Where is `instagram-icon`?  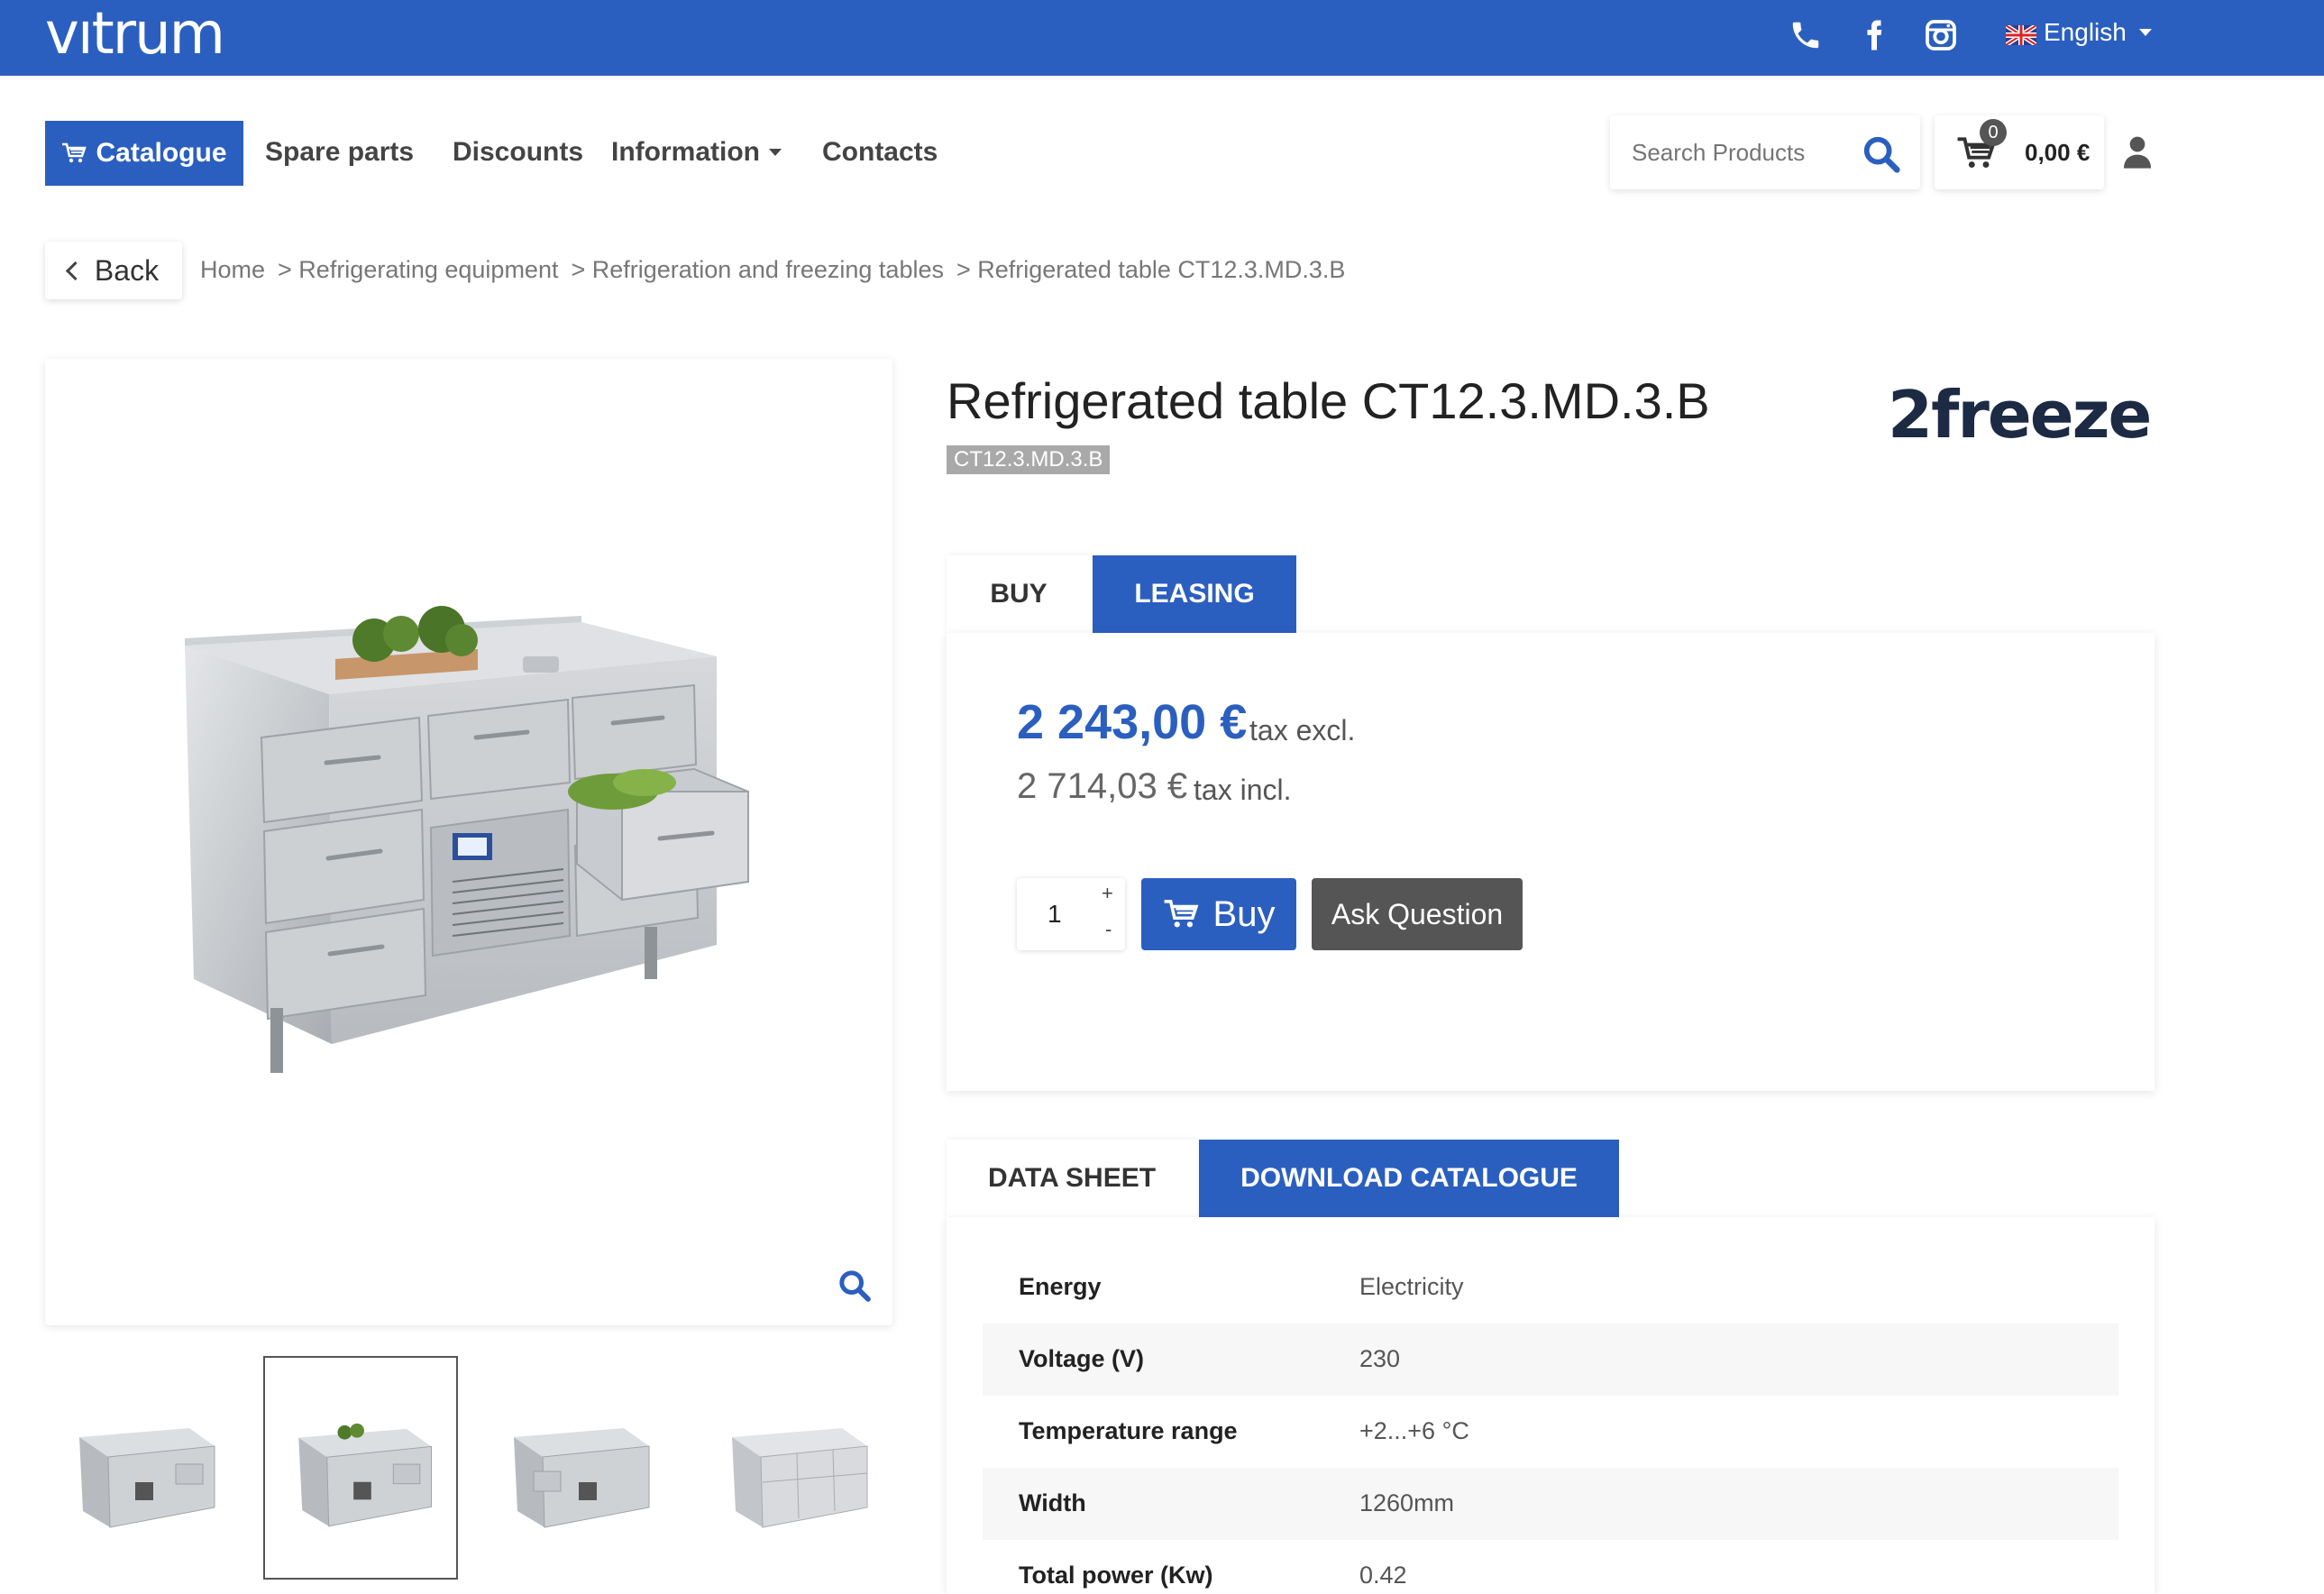 instagram-icon is located at coordinates (1941, 35).